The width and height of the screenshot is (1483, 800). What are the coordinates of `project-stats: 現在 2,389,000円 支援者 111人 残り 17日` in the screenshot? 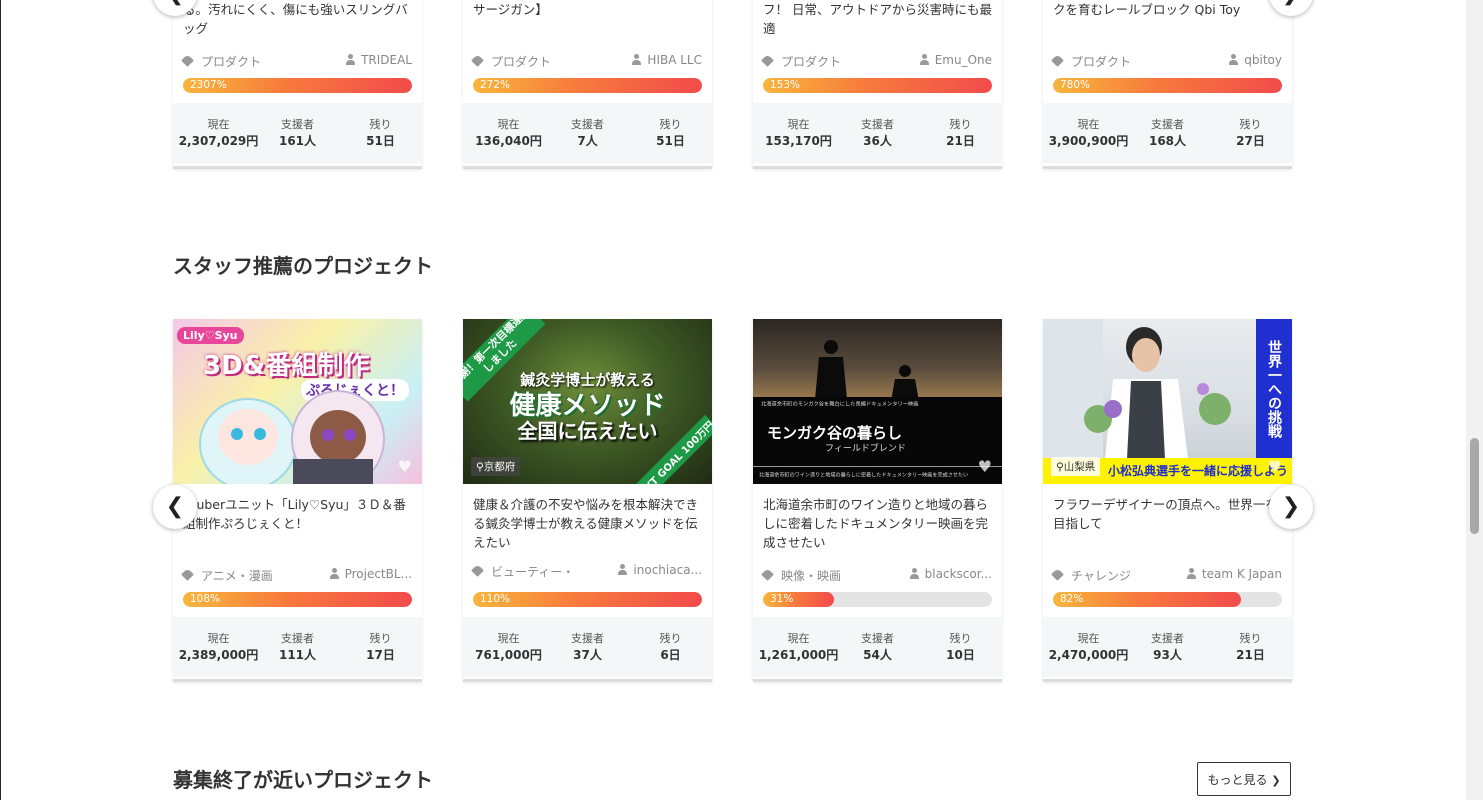 It's located at (297, 647).